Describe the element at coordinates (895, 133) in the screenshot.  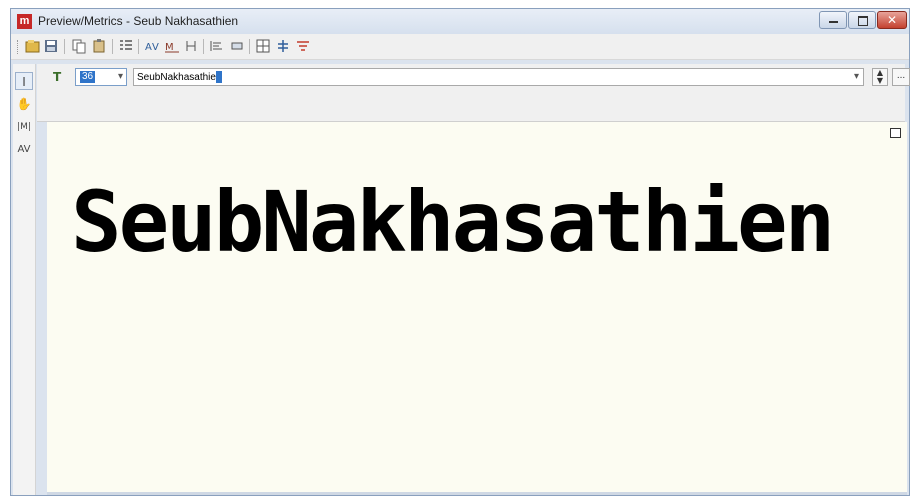
I see `restore-icon` at that location.